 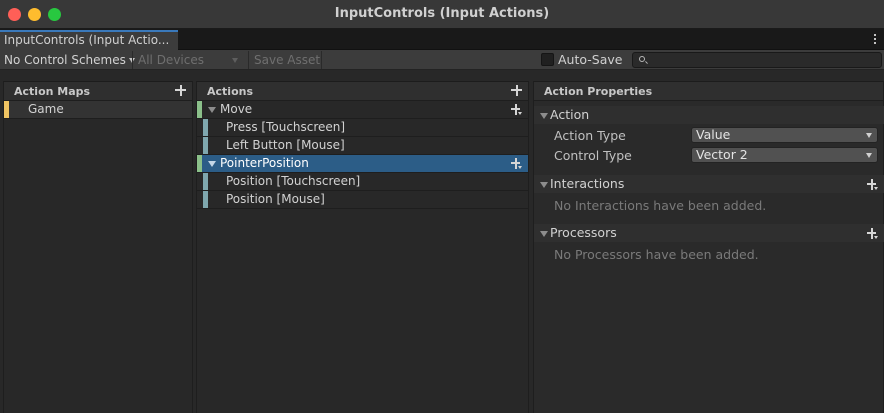 What do you see at coordinates (570, 114) in the screenshot?
I see `action-section-title: Action` at bounding box center [570, 114].